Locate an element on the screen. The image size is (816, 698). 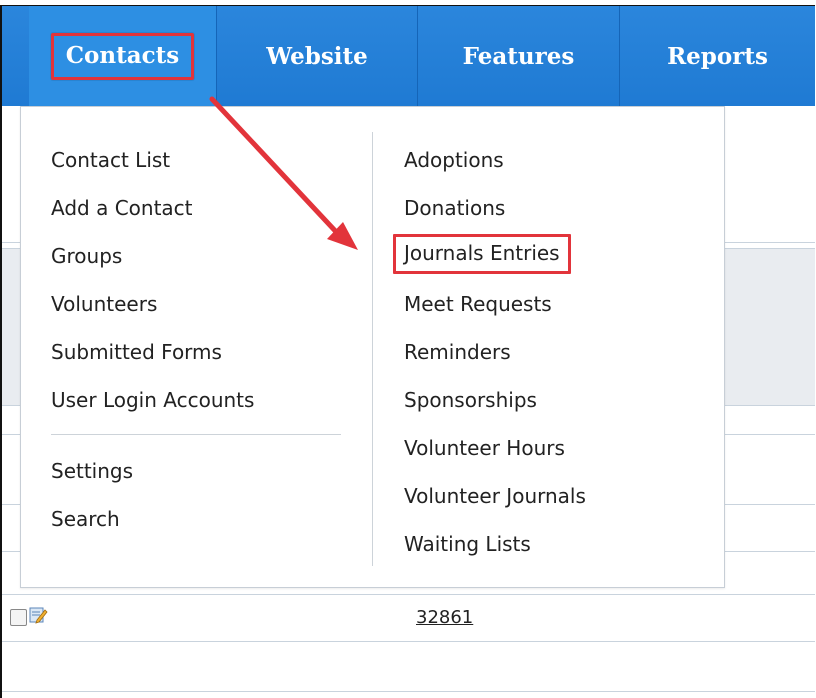
column-divider is located at coordinates (372, 349).